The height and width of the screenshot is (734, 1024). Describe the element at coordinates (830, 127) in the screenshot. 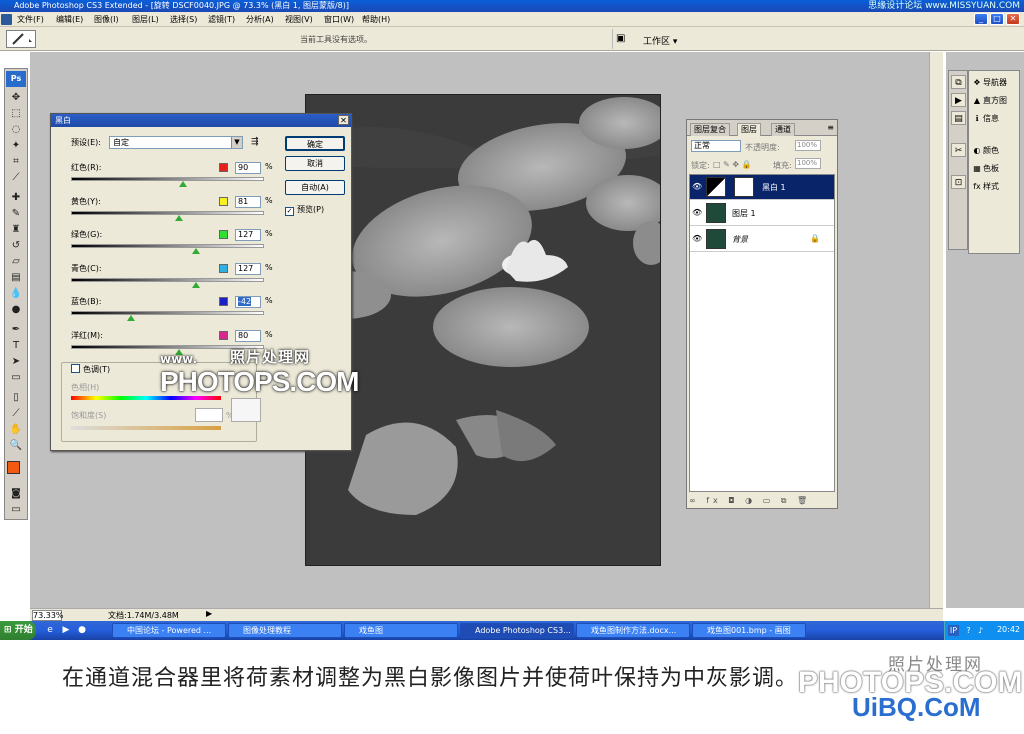

I see `panel-menu-icon: ≡` at that location.